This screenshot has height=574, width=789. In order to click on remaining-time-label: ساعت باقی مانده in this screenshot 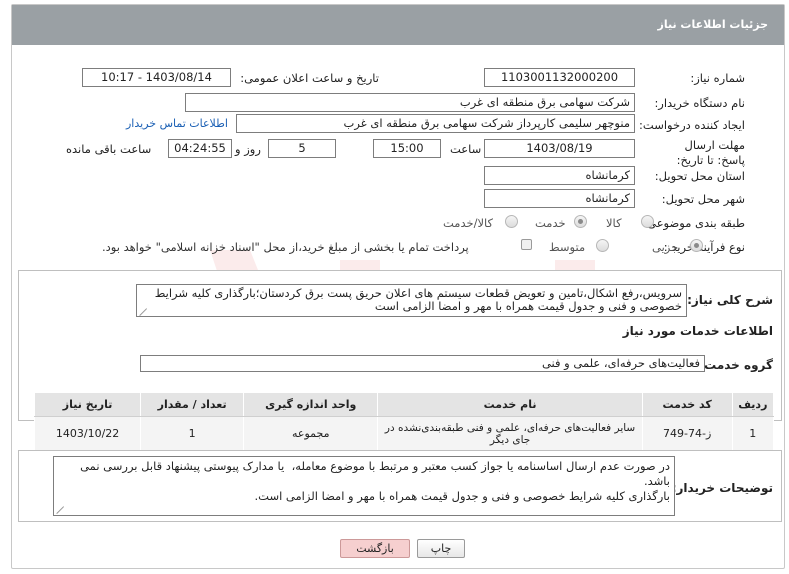, I will do `click(109, 149)`.